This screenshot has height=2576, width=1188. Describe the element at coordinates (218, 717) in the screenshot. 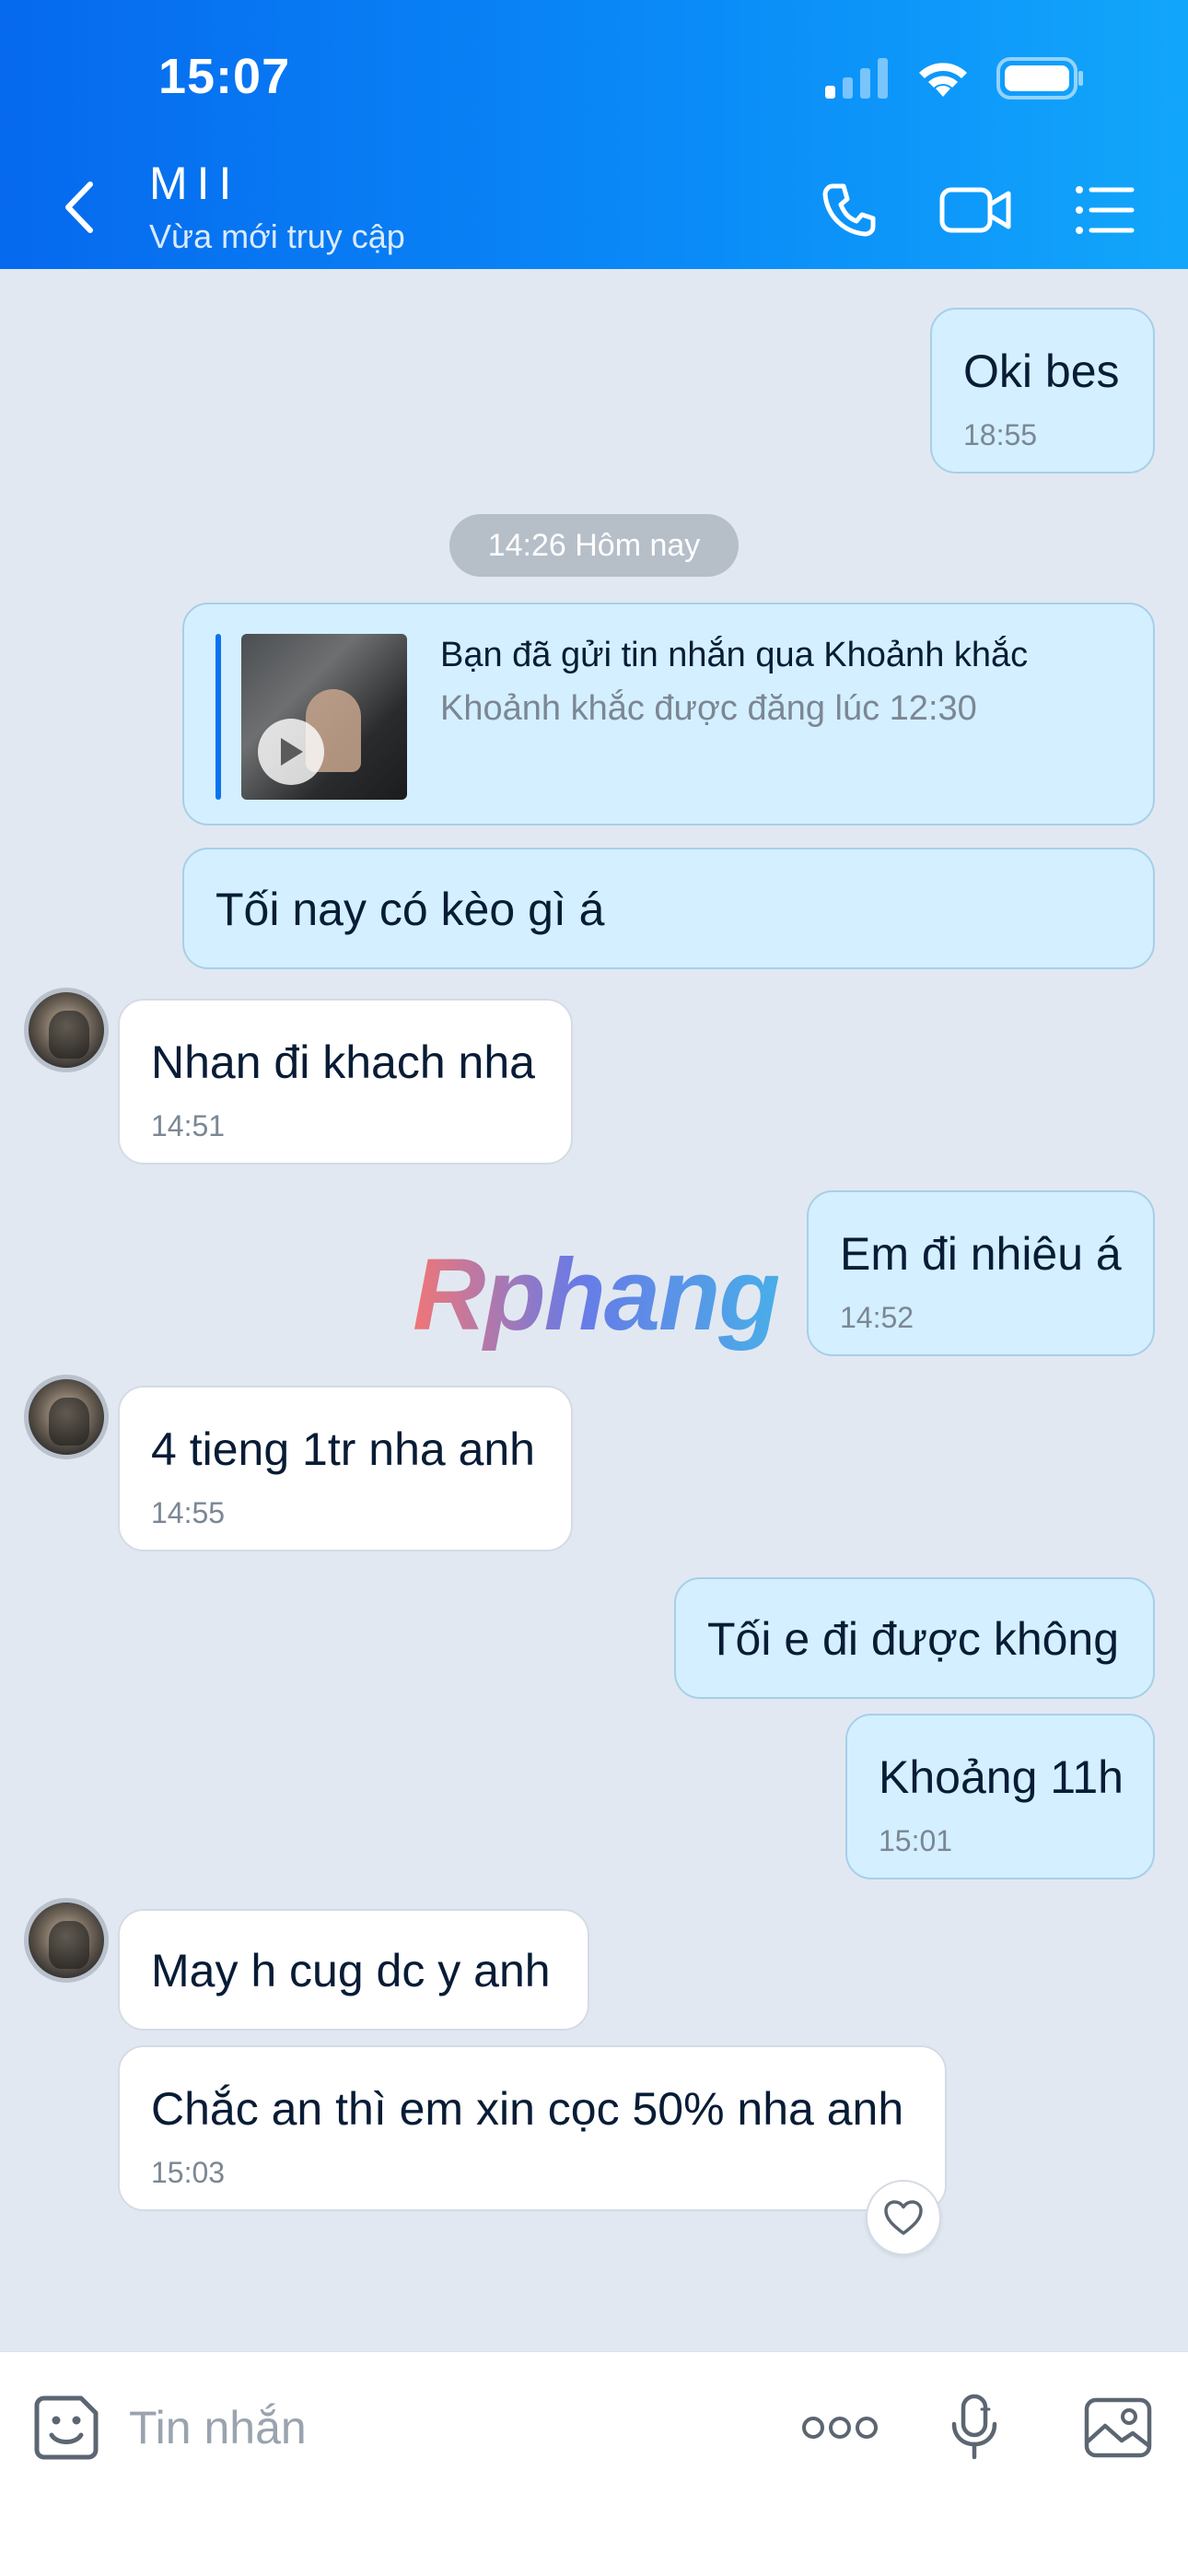

I see `quote-bar` at that location.